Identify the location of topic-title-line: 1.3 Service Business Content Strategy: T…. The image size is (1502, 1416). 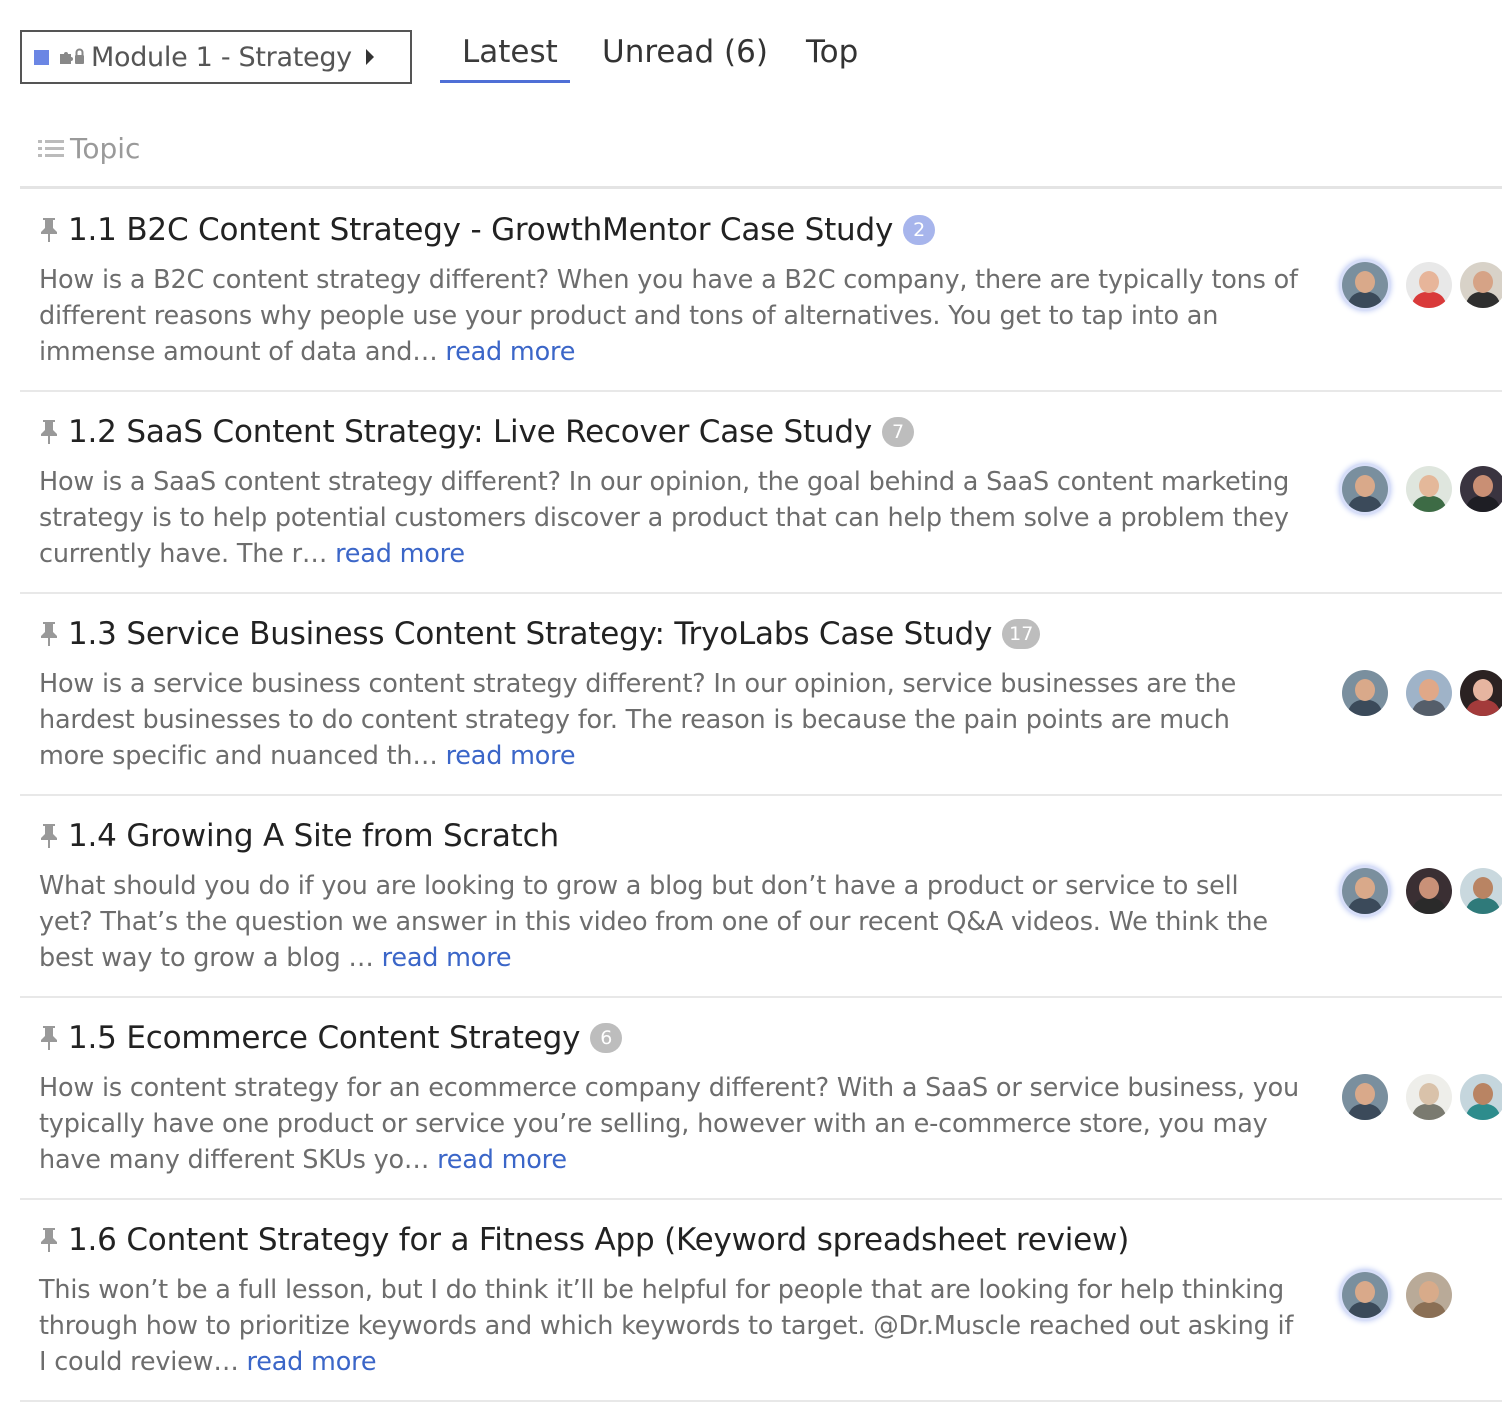
(539, 634).